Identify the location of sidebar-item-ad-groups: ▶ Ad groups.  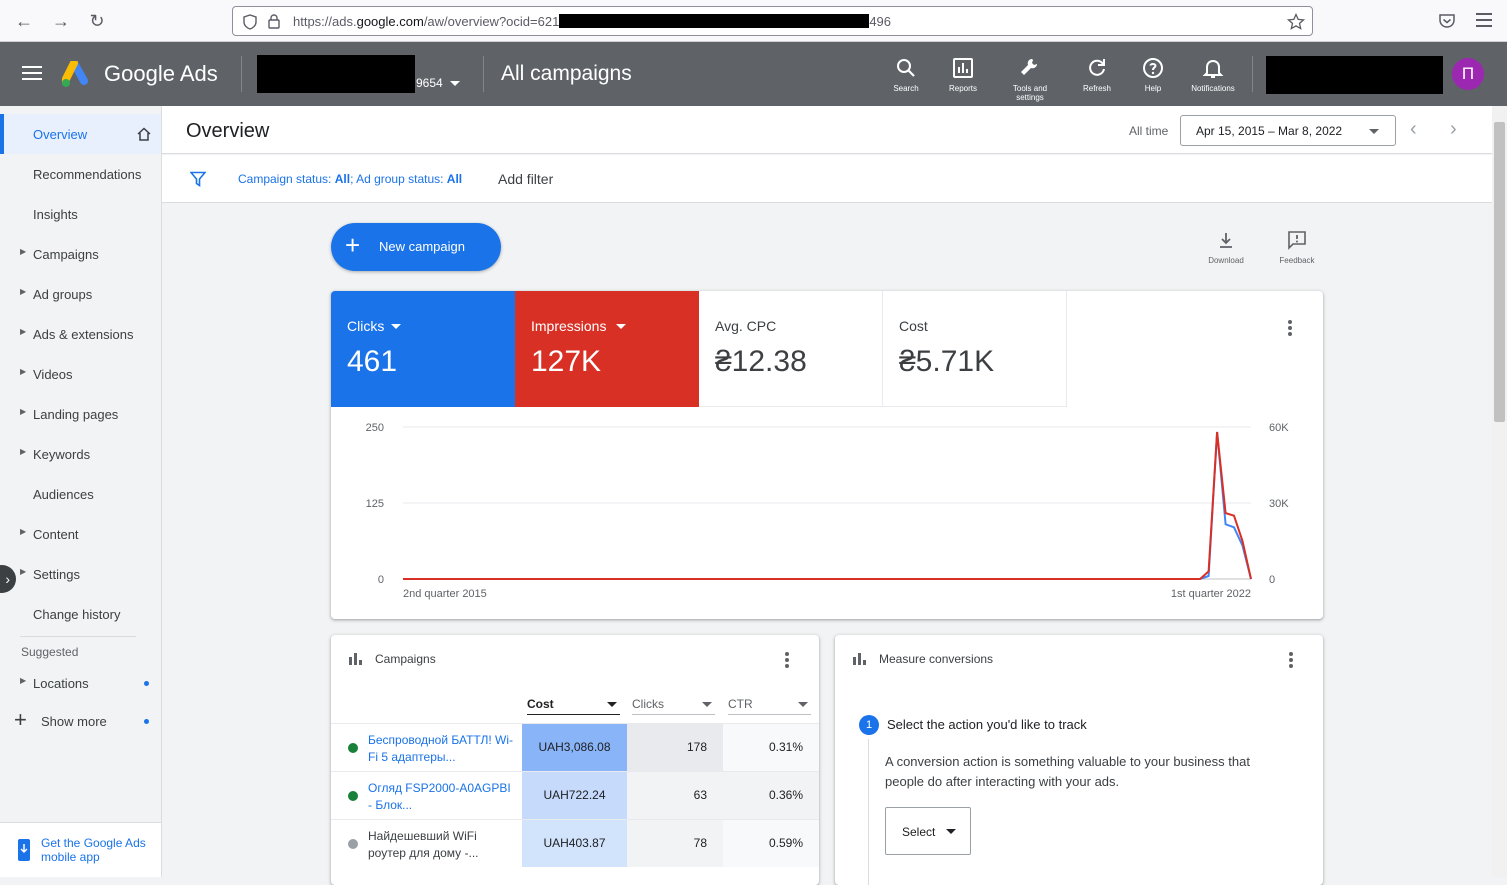
(80, 294).